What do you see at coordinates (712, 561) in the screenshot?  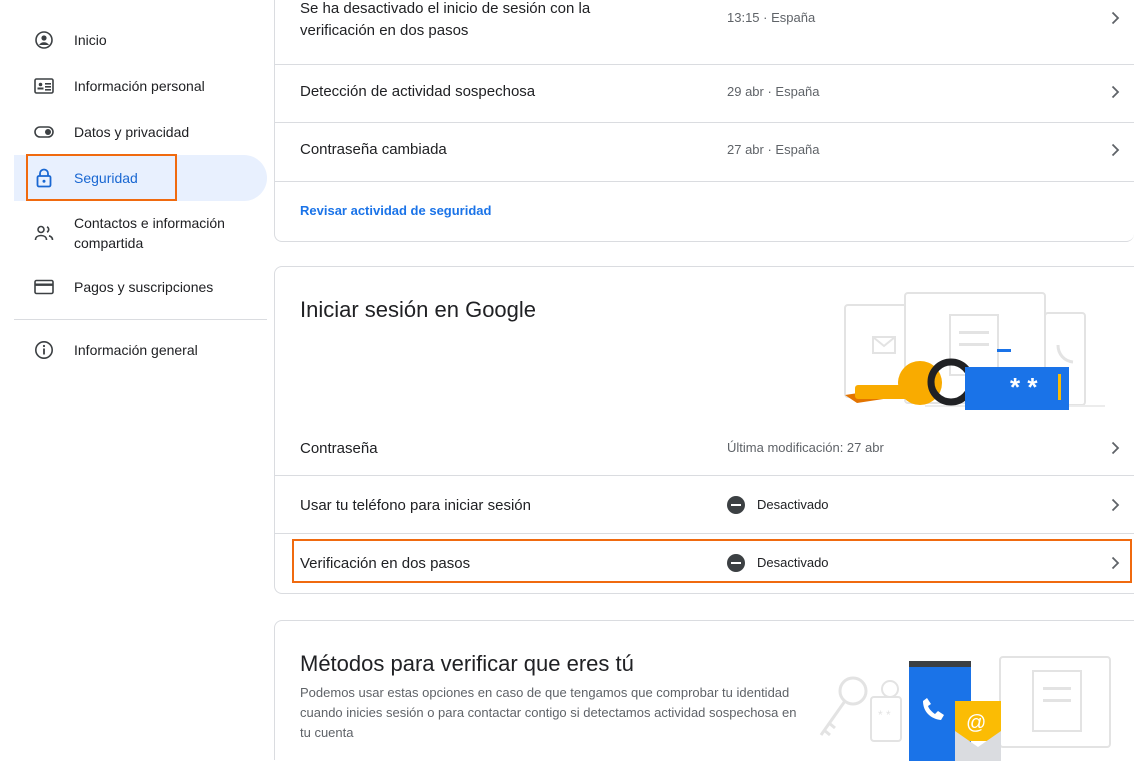 I see `two-step-highlight-box` at bounding box center [712, 561].